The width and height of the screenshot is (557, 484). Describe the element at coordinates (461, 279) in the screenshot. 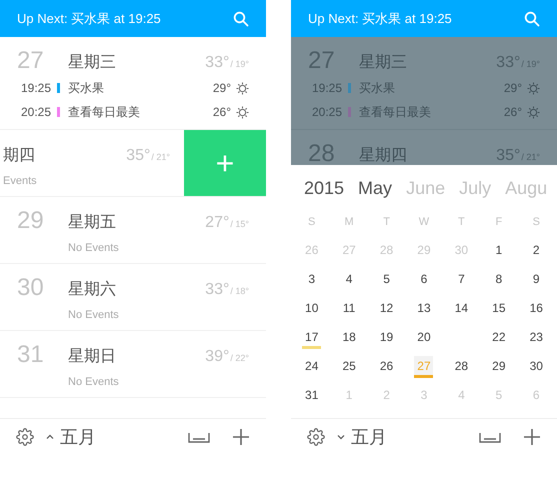

I see `calendar-day: 7` at that location.